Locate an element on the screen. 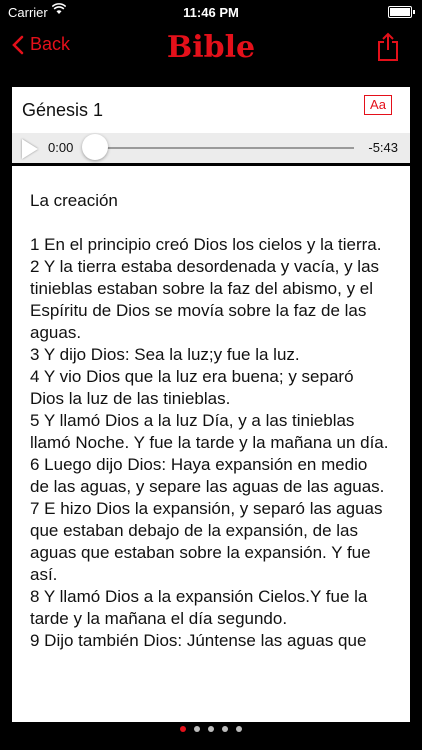 This screenshot has width=422, height=750. progress-slider-knob is located at coordinates (95, 147).